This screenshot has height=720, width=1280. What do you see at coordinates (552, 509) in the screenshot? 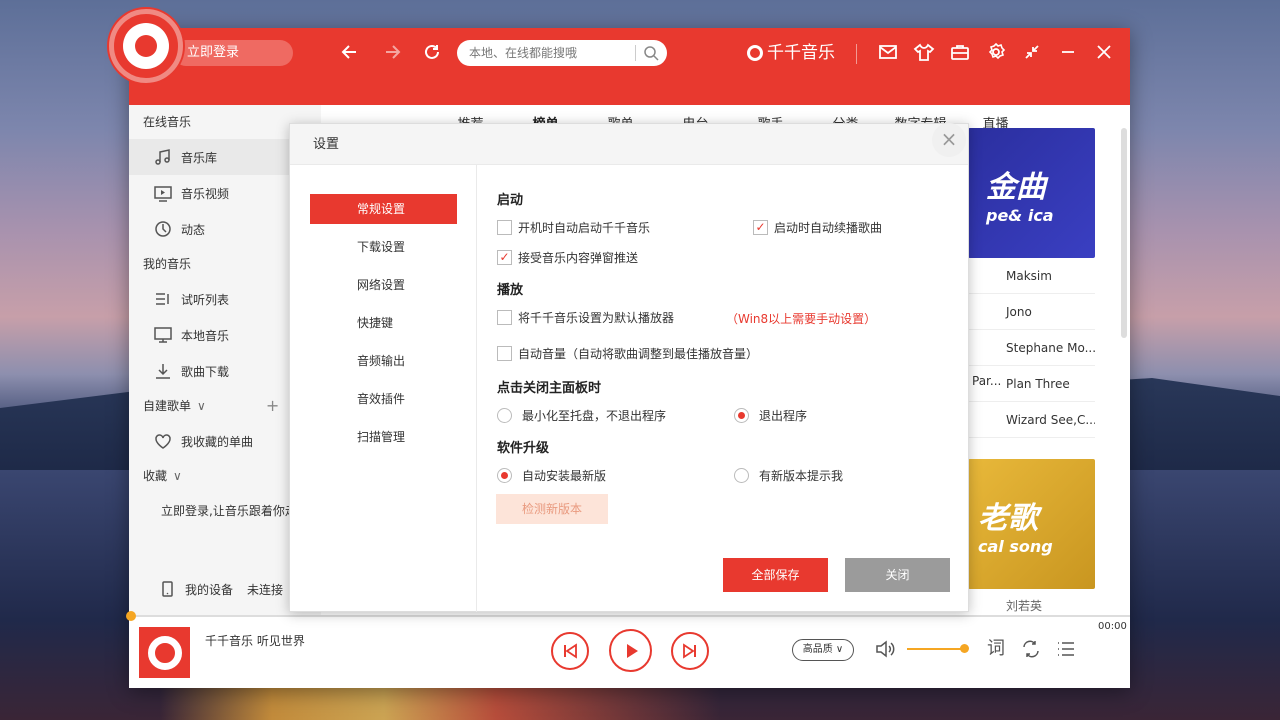
I see `check-update-button: 检测新版本` at bounding box center [552, 509].